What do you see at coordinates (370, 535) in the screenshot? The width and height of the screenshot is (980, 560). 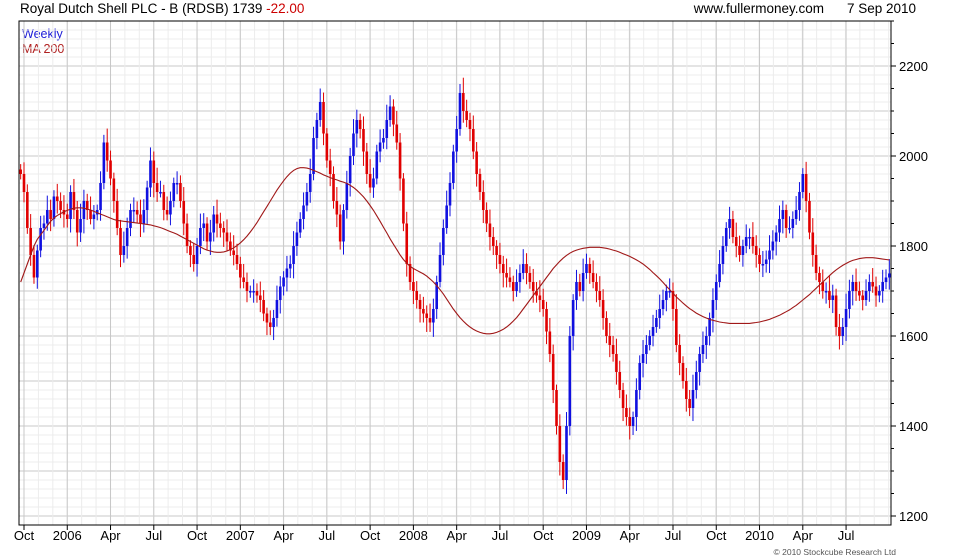 I see `x-tick-label: Oct` at bounding box center [370, 535].